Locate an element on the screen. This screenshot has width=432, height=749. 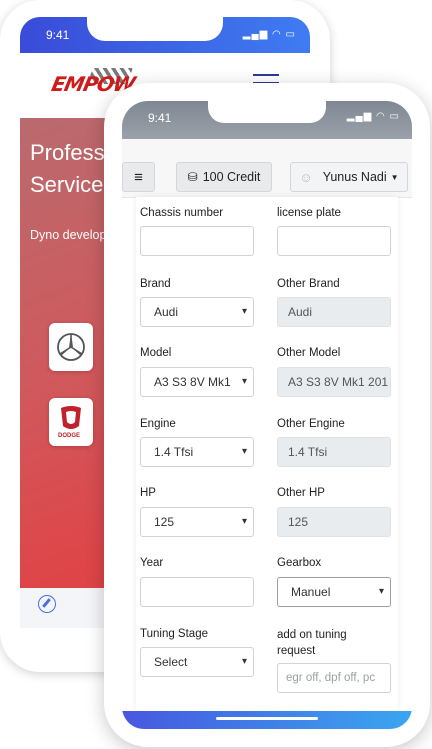
hp-select: 125 ▾ is located at coordinates (197, 522).